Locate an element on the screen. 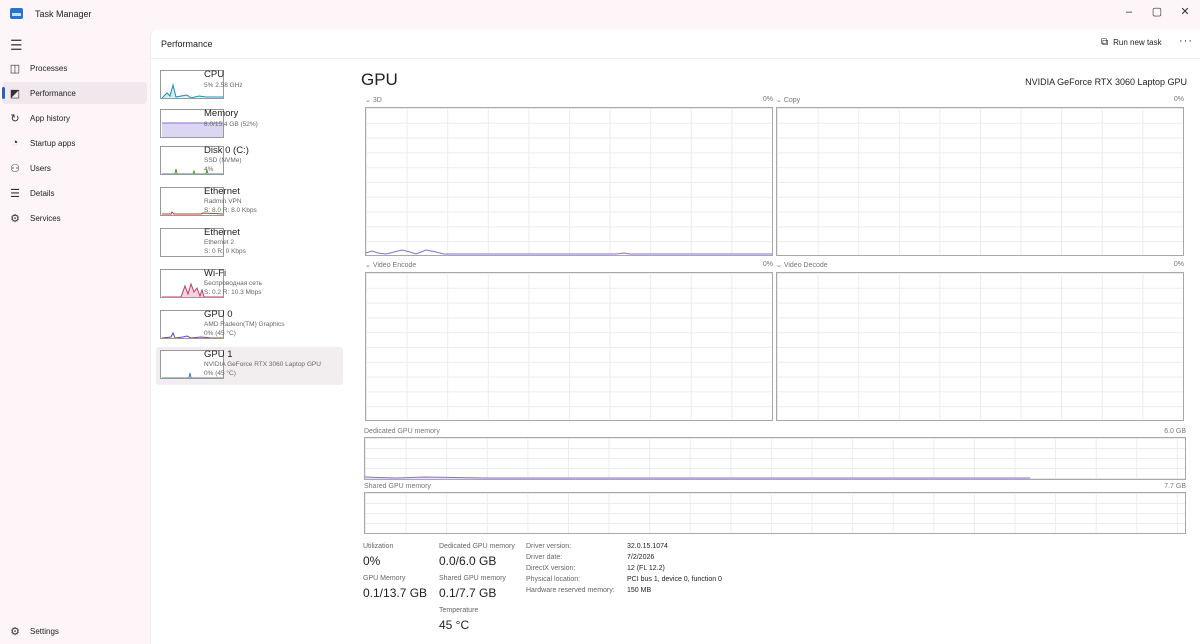 Image resolution: width=1200 pixels, height=644 pixels. nav-item-startup-apps: ◔ Startup apps is located at coordinates (74, 143).